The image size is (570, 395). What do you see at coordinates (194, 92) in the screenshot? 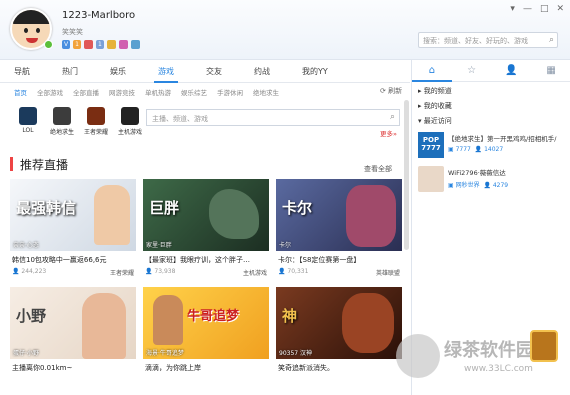
I see `subnav-variety: 娱乐综艺` at bounding box center [194, 92].